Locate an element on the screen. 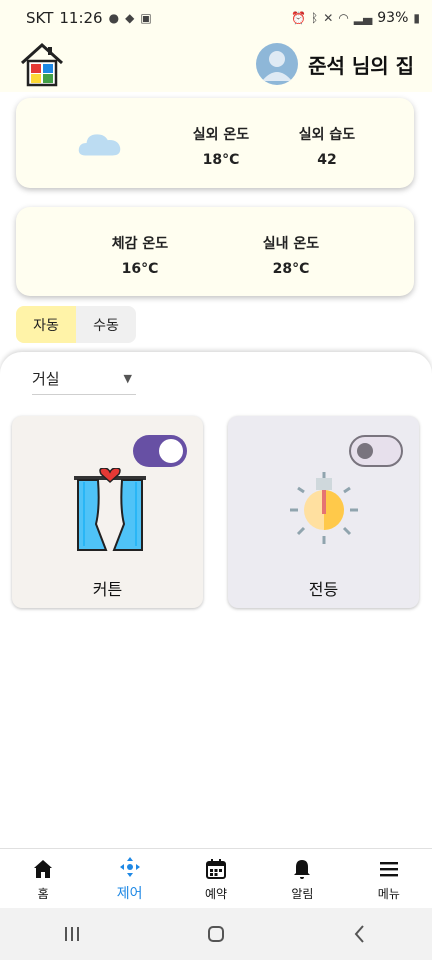  home-logo-icon is located at coordinates (42, 64).